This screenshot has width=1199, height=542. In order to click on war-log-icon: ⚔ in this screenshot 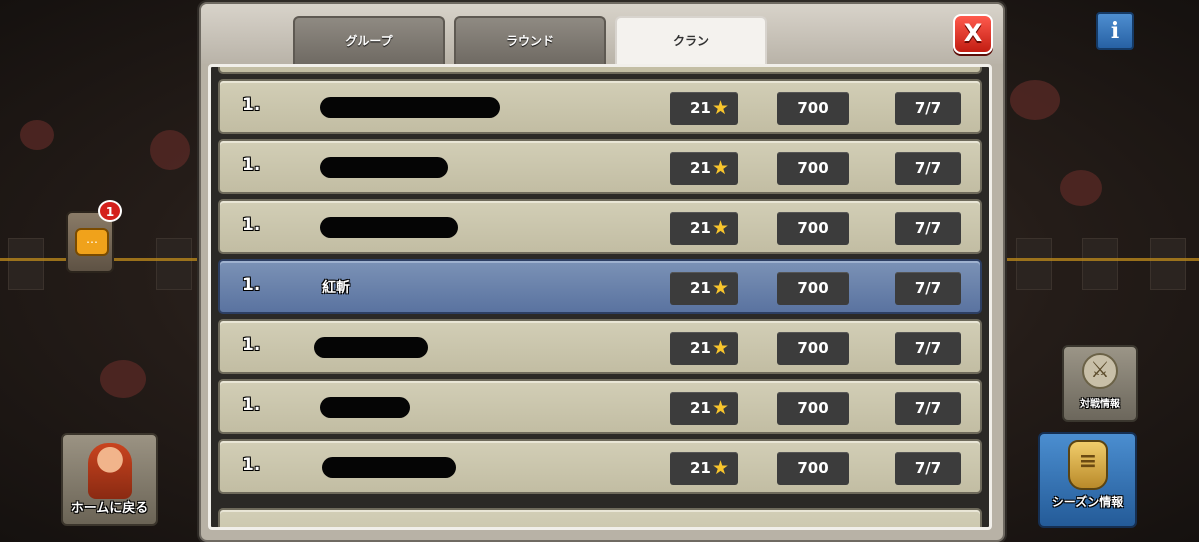, I will do `click(1100, 371)`.